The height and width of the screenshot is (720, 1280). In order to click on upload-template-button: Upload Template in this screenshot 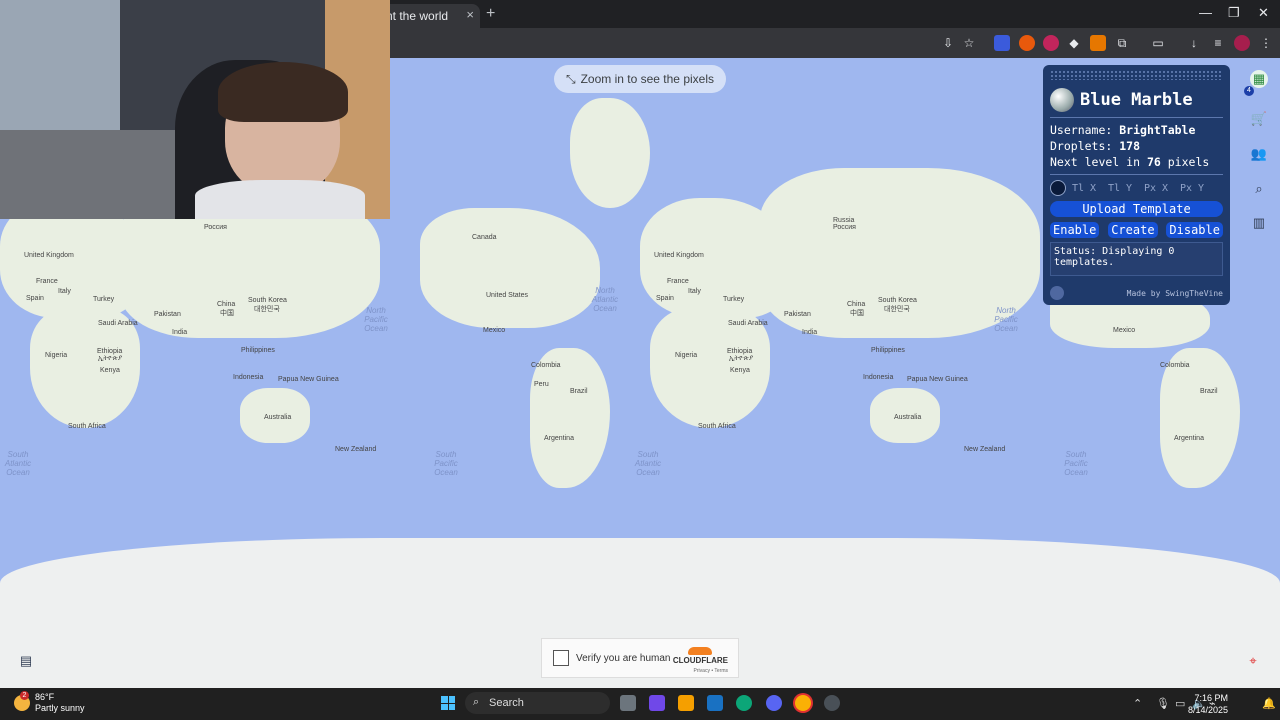, I will do `click(1136, 209)`.